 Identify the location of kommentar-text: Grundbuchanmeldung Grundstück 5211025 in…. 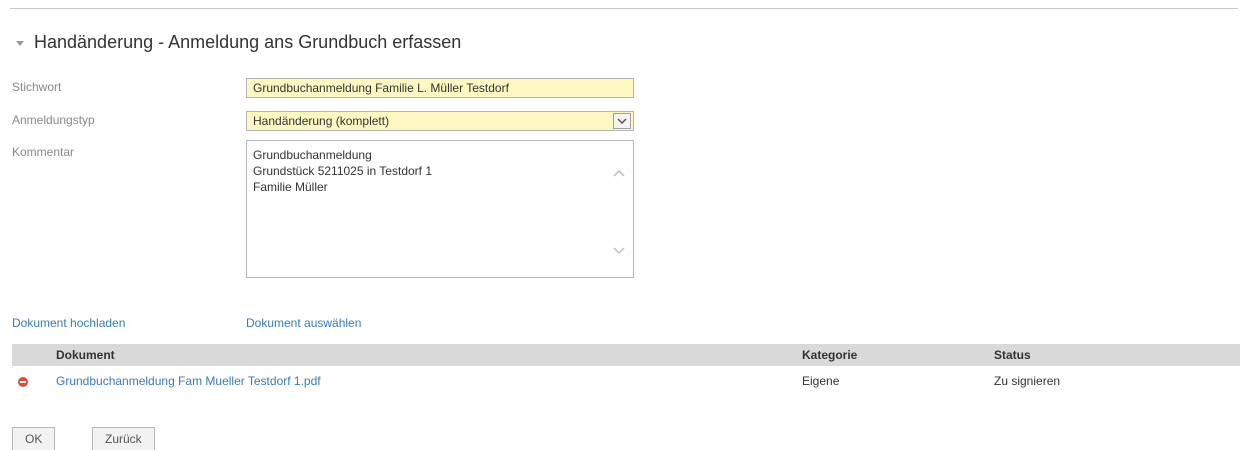
(343, 171).